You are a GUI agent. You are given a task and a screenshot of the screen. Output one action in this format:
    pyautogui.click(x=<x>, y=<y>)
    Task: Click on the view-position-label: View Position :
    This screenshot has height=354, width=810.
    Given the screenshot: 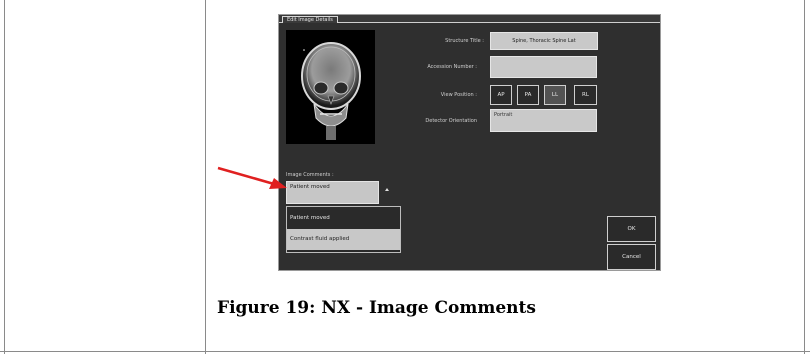 What is the action you would take?
    pyautogui.click(x=458, y=95)
    